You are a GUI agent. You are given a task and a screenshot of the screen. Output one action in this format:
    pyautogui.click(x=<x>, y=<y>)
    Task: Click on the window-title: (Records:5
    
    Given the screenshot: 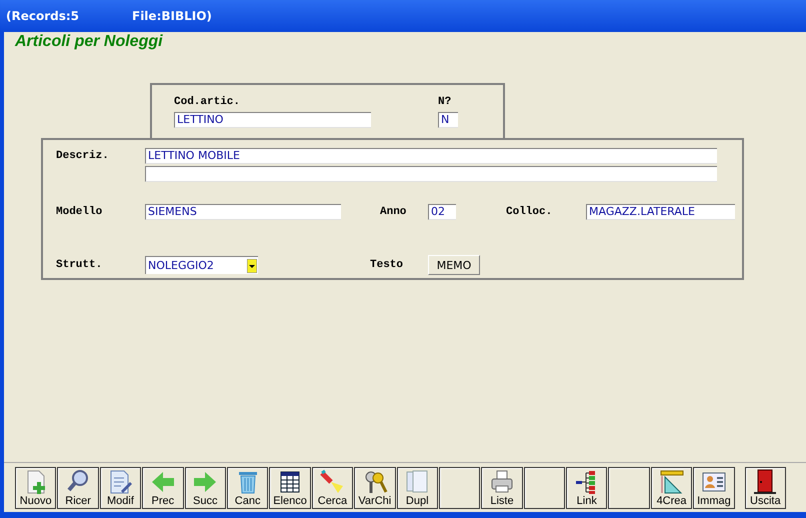 What is the action you would take?
    pyautogui.click(x=43, y=16)
    